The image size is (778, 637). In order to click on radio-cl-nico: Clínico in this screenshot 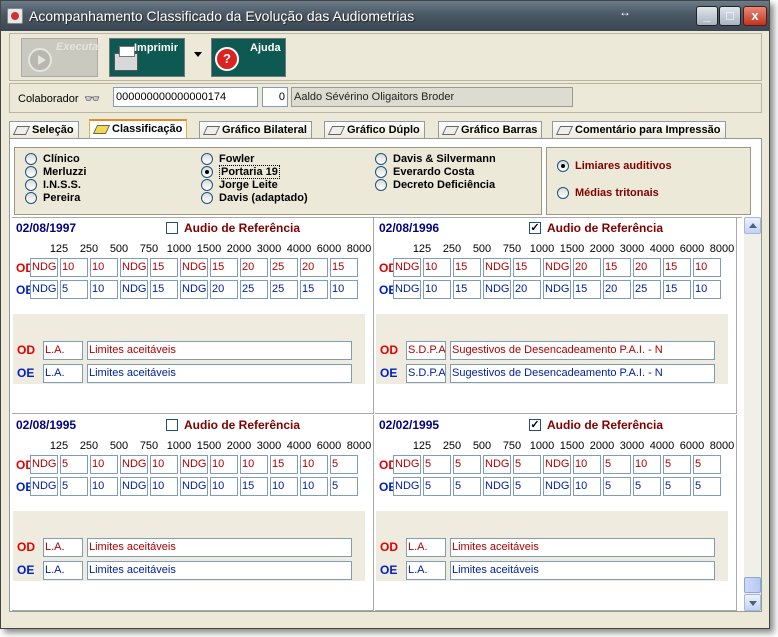, I will do `click(52, 159)`.